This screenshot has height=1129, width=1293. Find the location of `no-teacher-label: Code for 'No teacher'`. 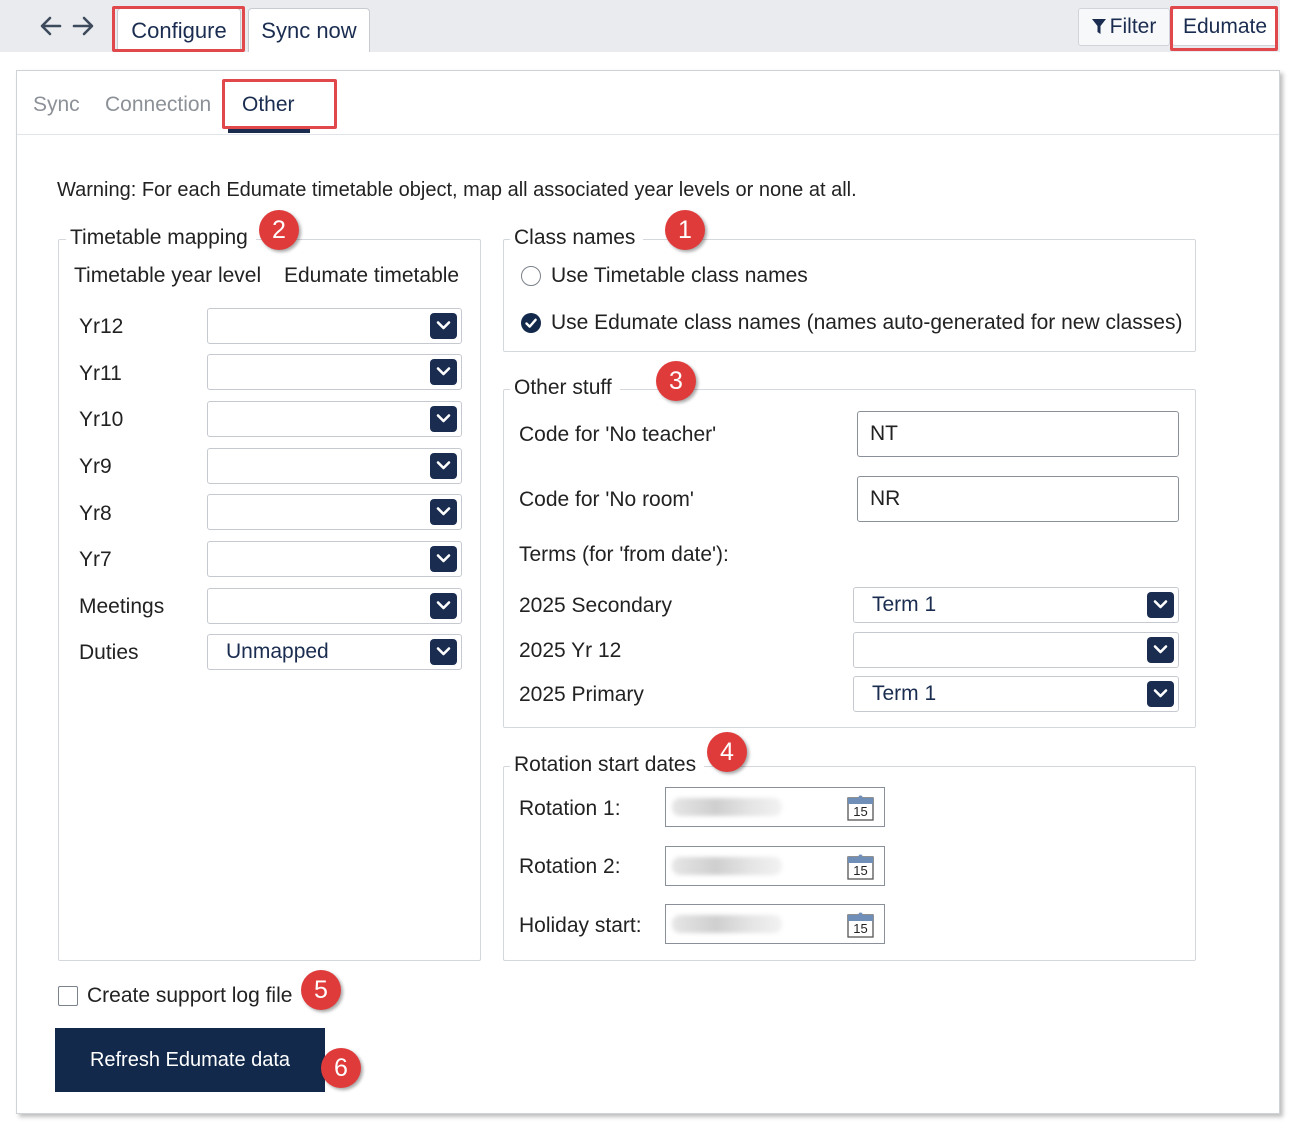

no-teacher-label: Code for 'No teacher' is located at coordinates (618, 434).